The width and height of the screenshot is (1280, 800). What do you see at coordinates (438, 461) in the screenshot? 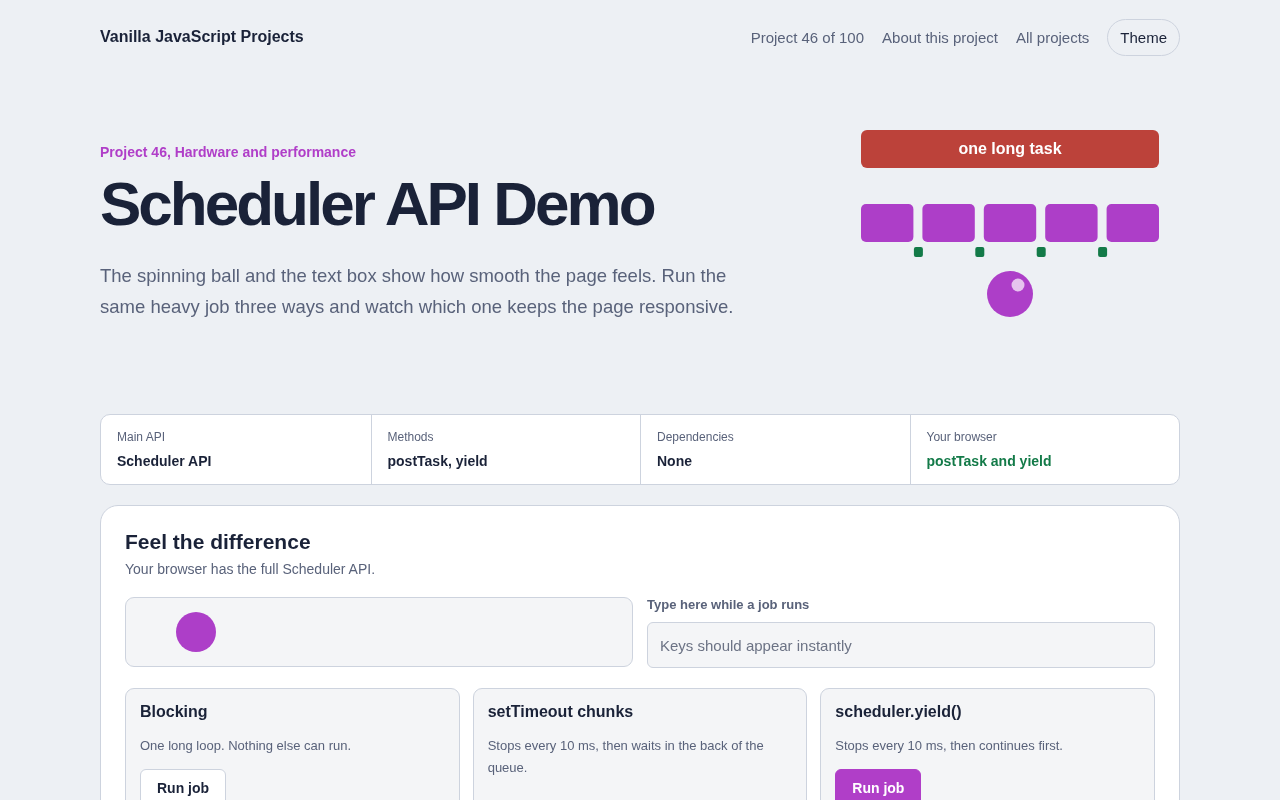
I see `fact-value: postTask, yield` at bounding box center [438, 461].